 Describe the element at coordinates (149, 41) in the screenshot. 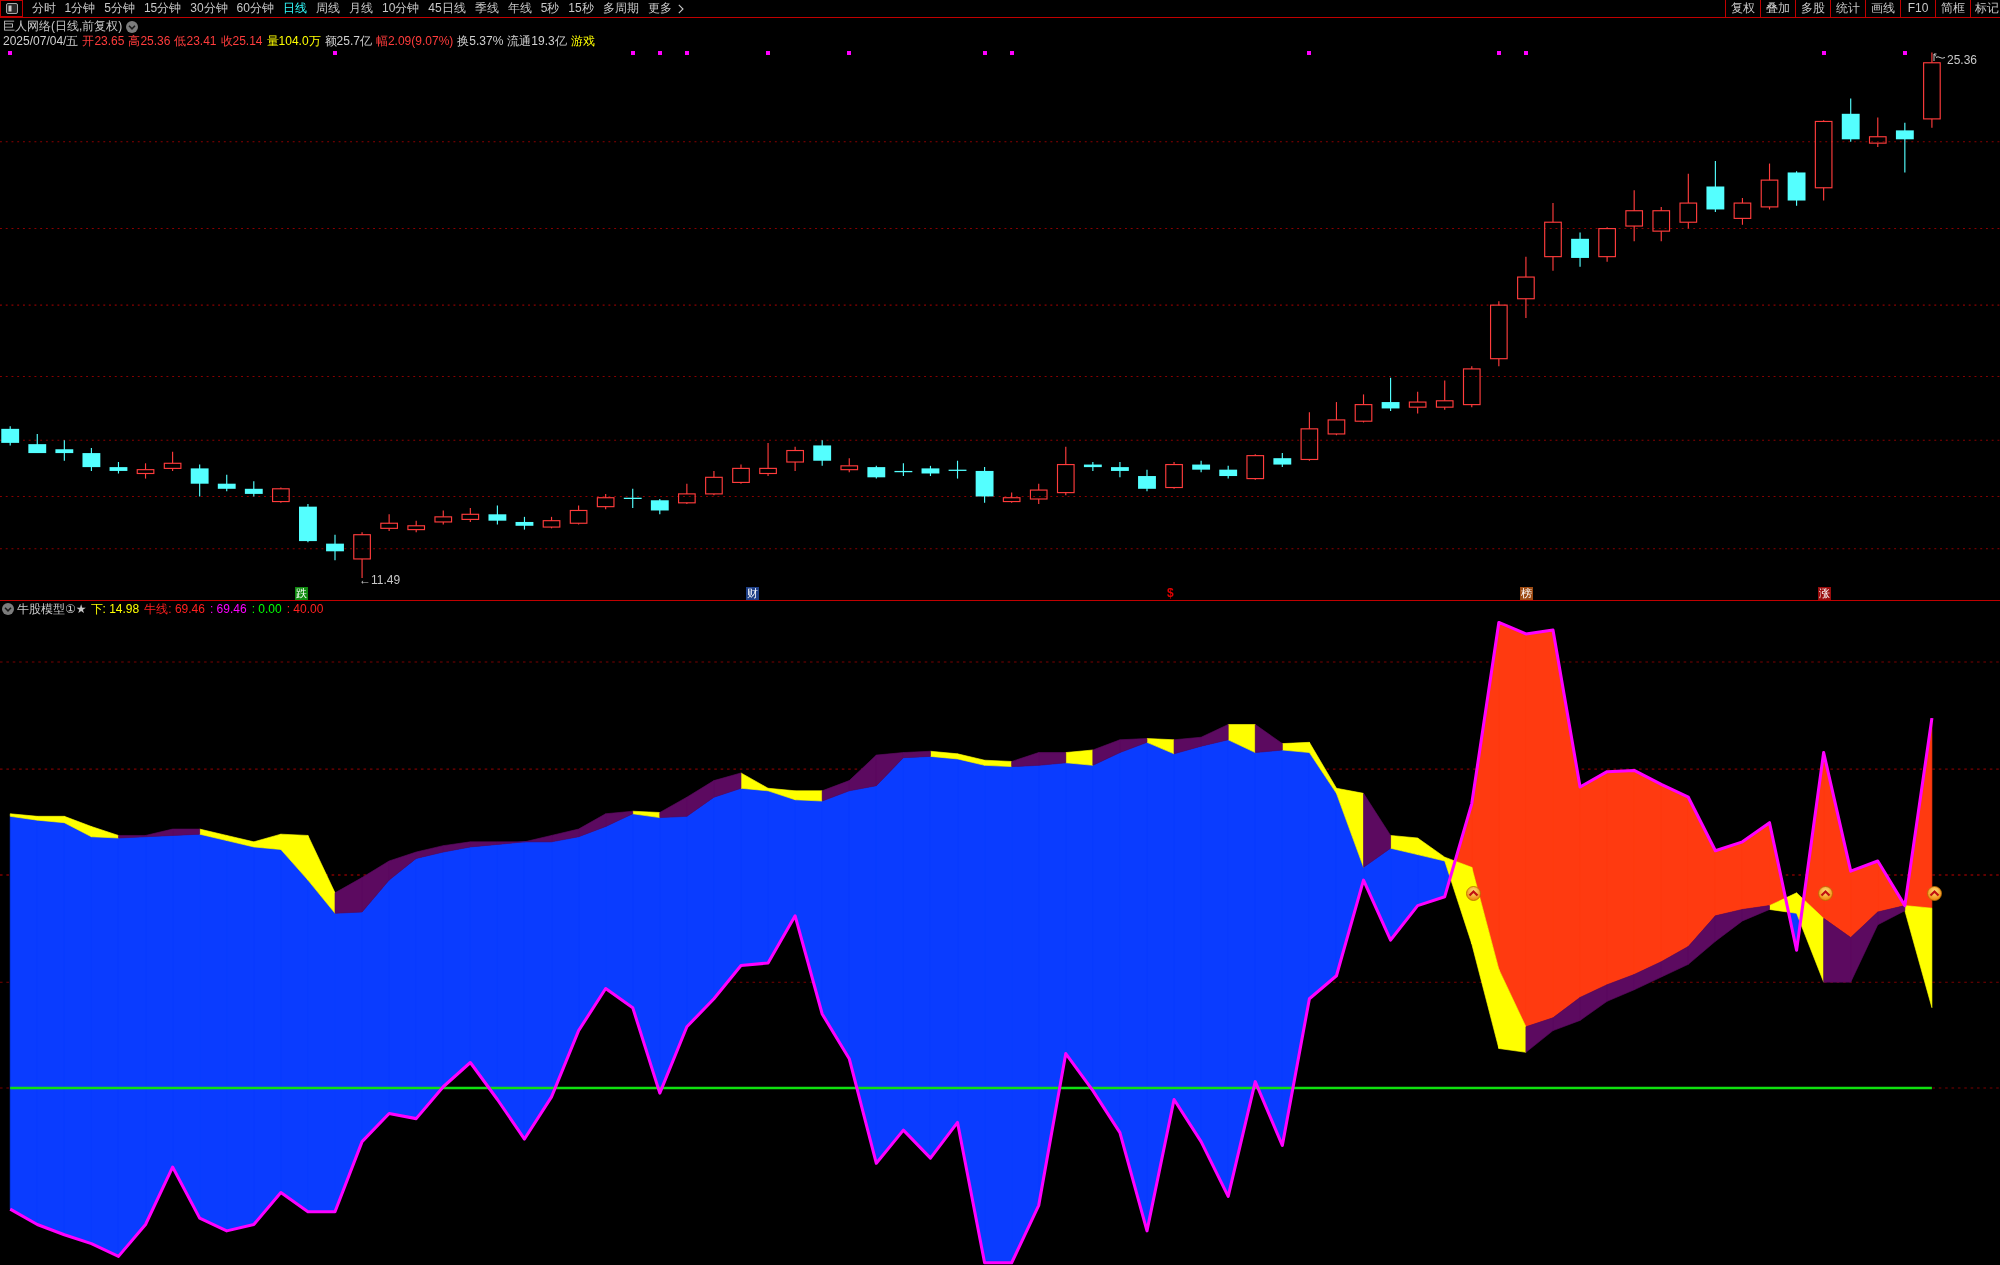

I see `quote-value: 高25.36` at that location.